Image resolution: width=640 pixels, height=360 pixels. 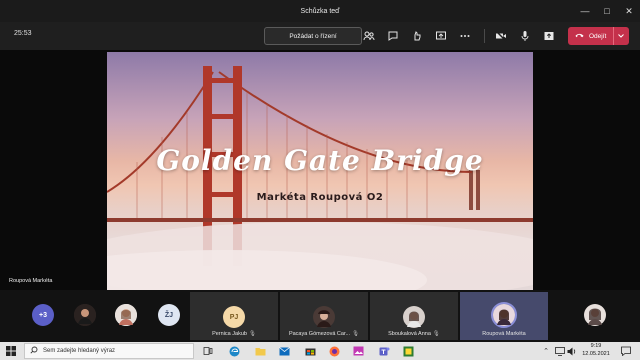 What do you see at coordinates (313, 36) in the screenshot?
I see `request-control-button: Požádat o řízení` at bounding box center [313, 36].